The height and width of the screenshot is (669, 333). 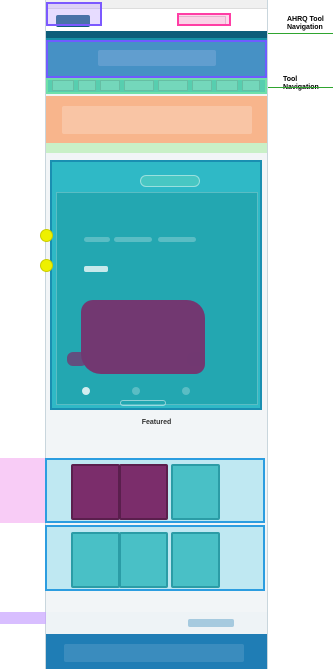 I want to click on select-year, so click(x=96, y=269).